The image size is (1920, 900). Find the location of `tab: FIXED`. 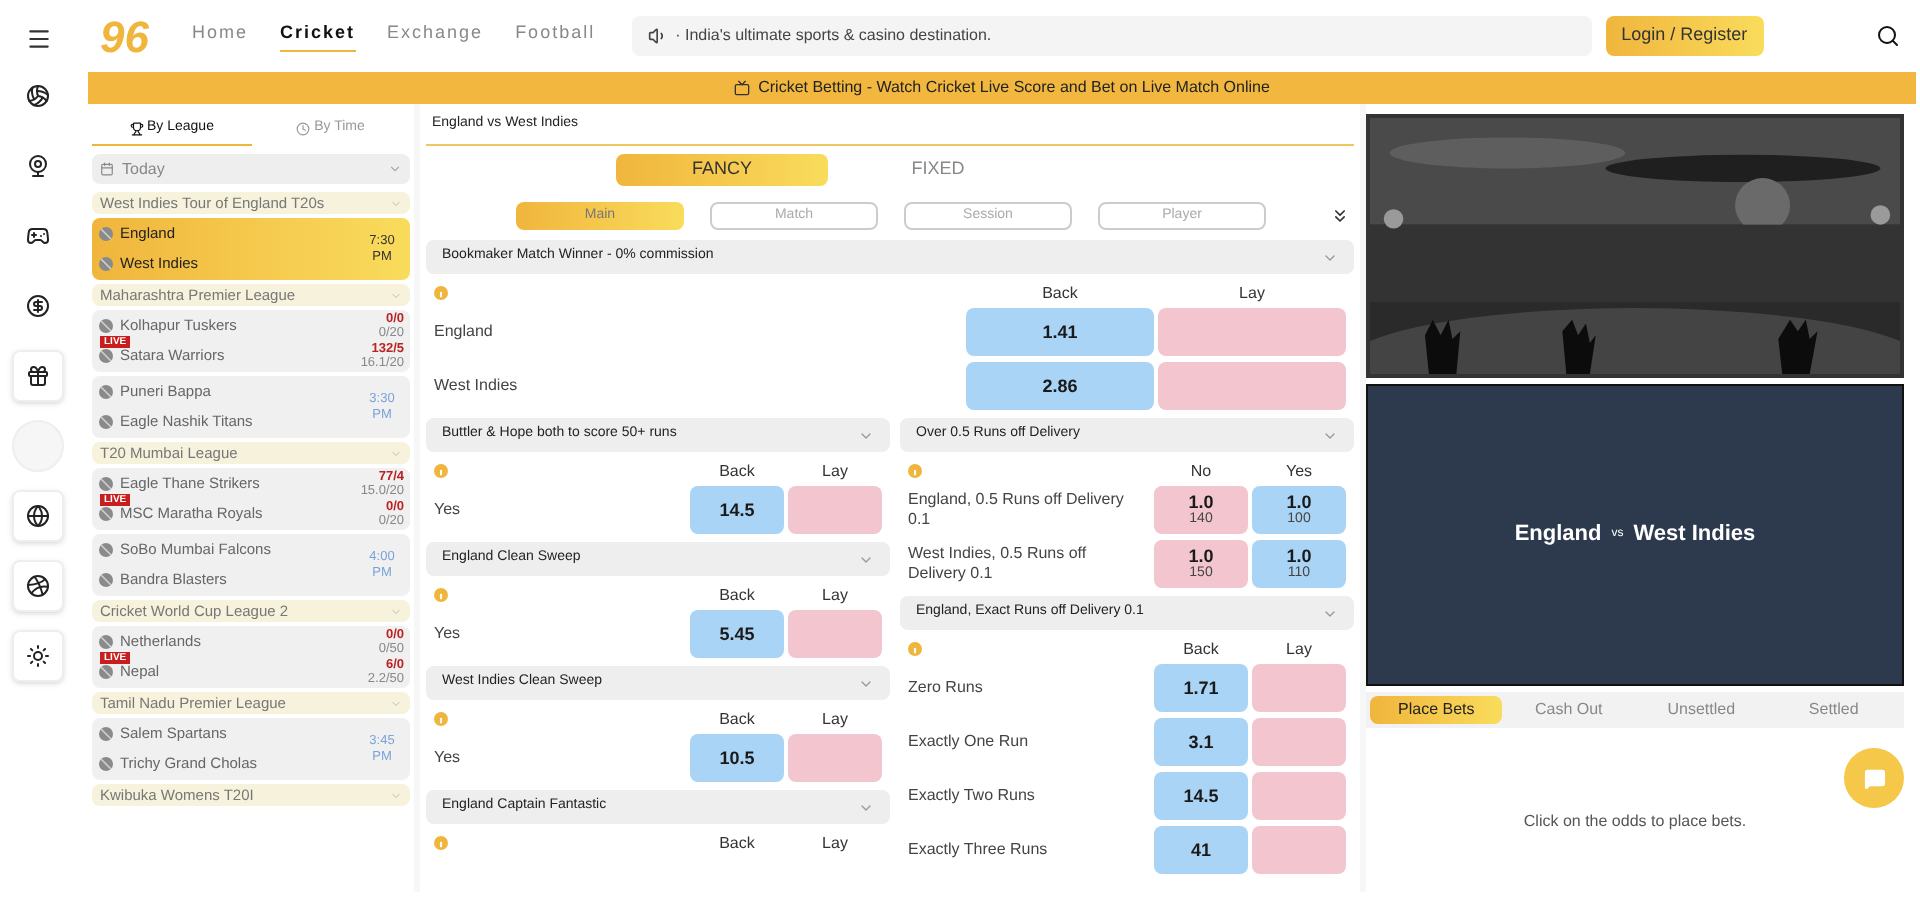

tab: FIXED is located at coordinates (938, 170).